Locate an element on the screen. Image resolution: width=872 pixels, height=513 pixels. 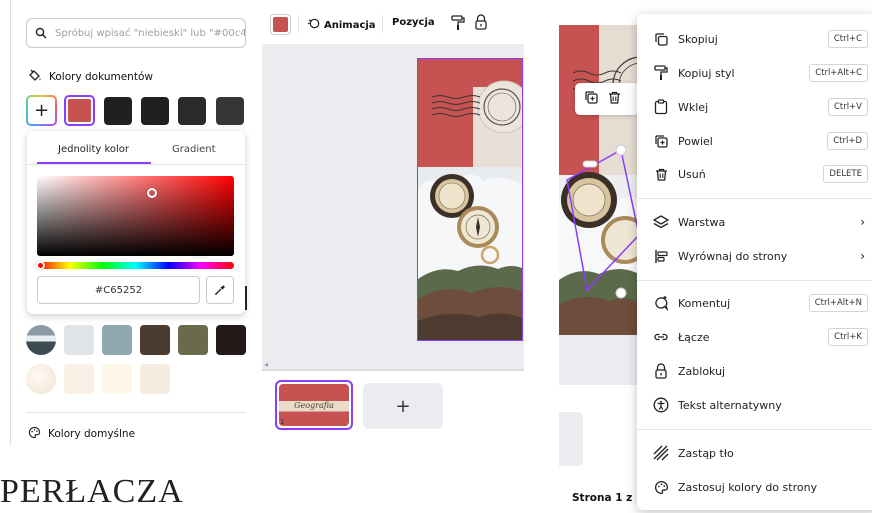
hue-handle is located at coordinates (40, 265).